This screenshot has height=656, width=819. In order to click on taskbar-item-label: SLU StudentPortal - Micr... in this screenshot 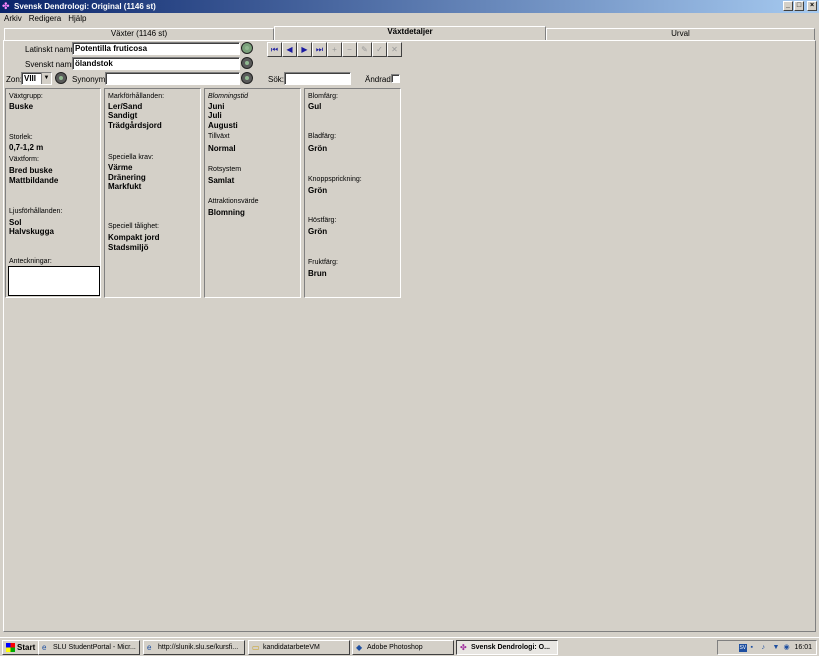, I will do `click(94, 647)`.